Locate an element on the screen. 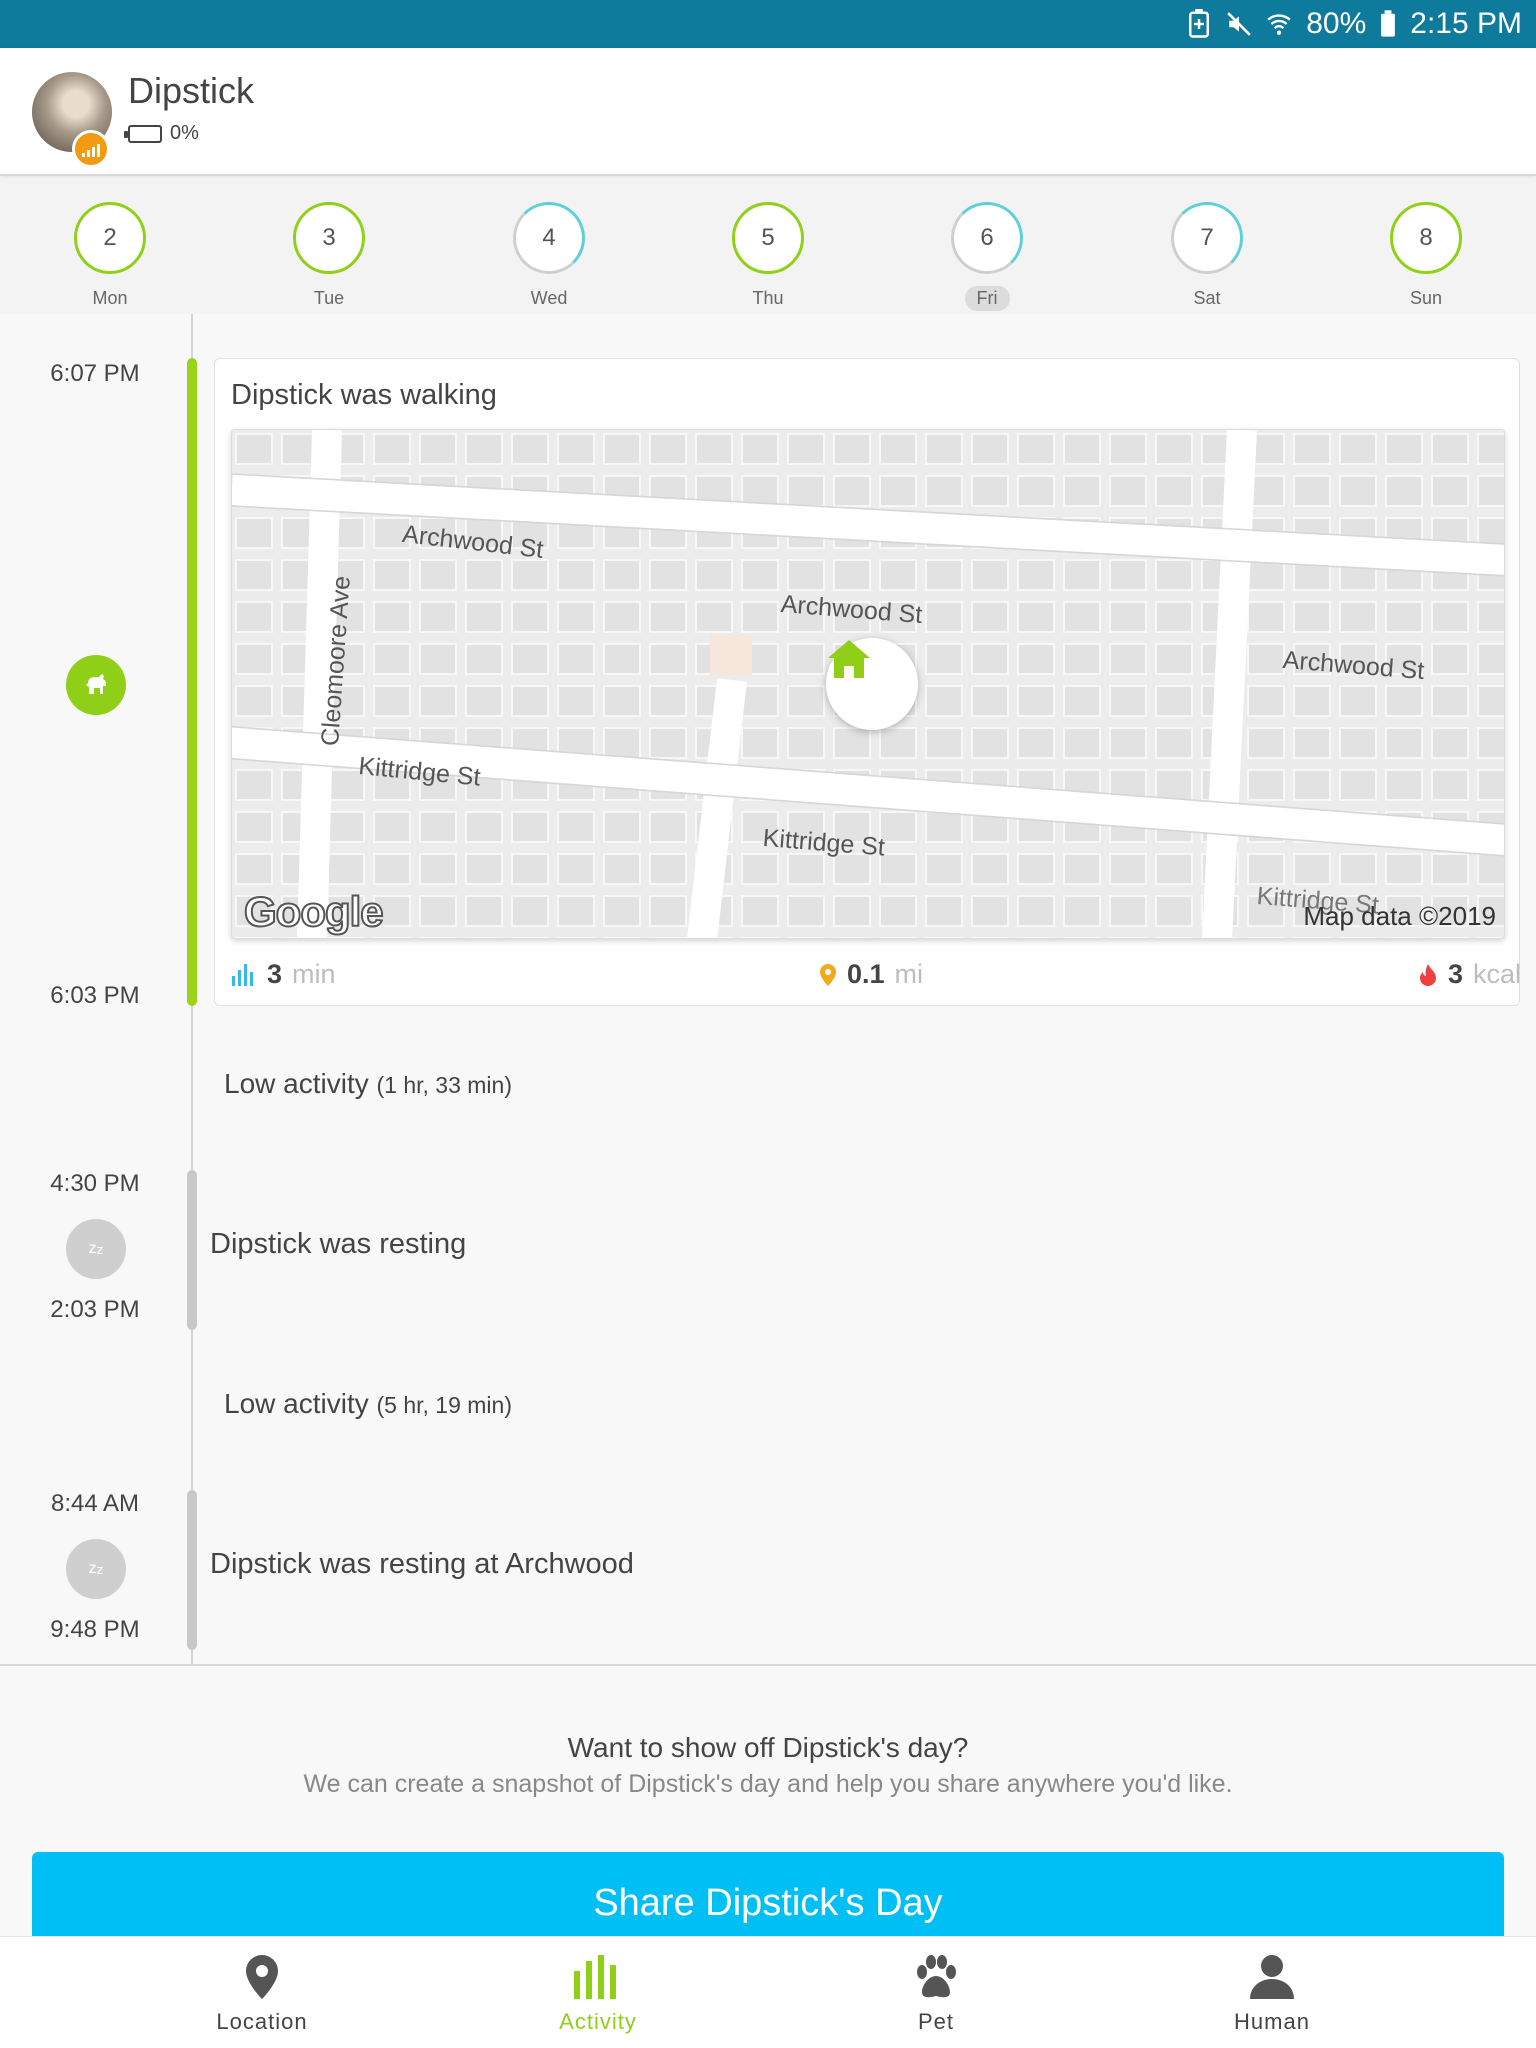 The image size is (1536, 2048). distance-value: 0.1 is located at coordinates (866, 974).